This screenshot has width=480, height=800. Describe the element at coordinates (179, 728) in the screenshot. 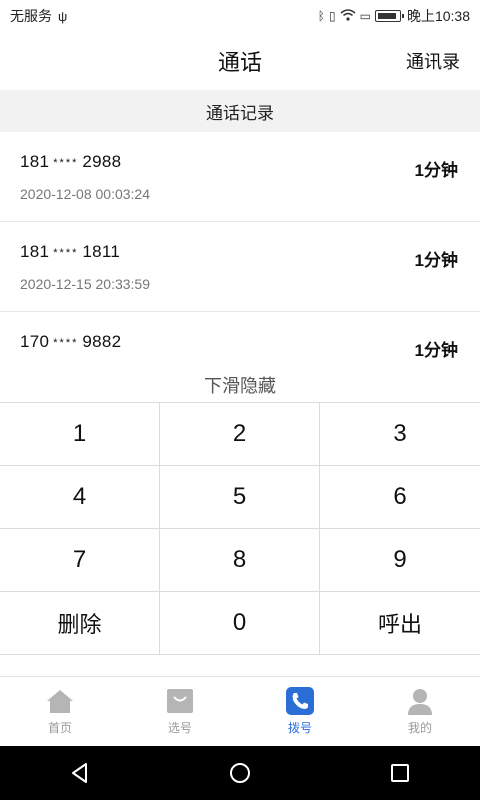

I see `tab-select-number-label: 选号` at that location.